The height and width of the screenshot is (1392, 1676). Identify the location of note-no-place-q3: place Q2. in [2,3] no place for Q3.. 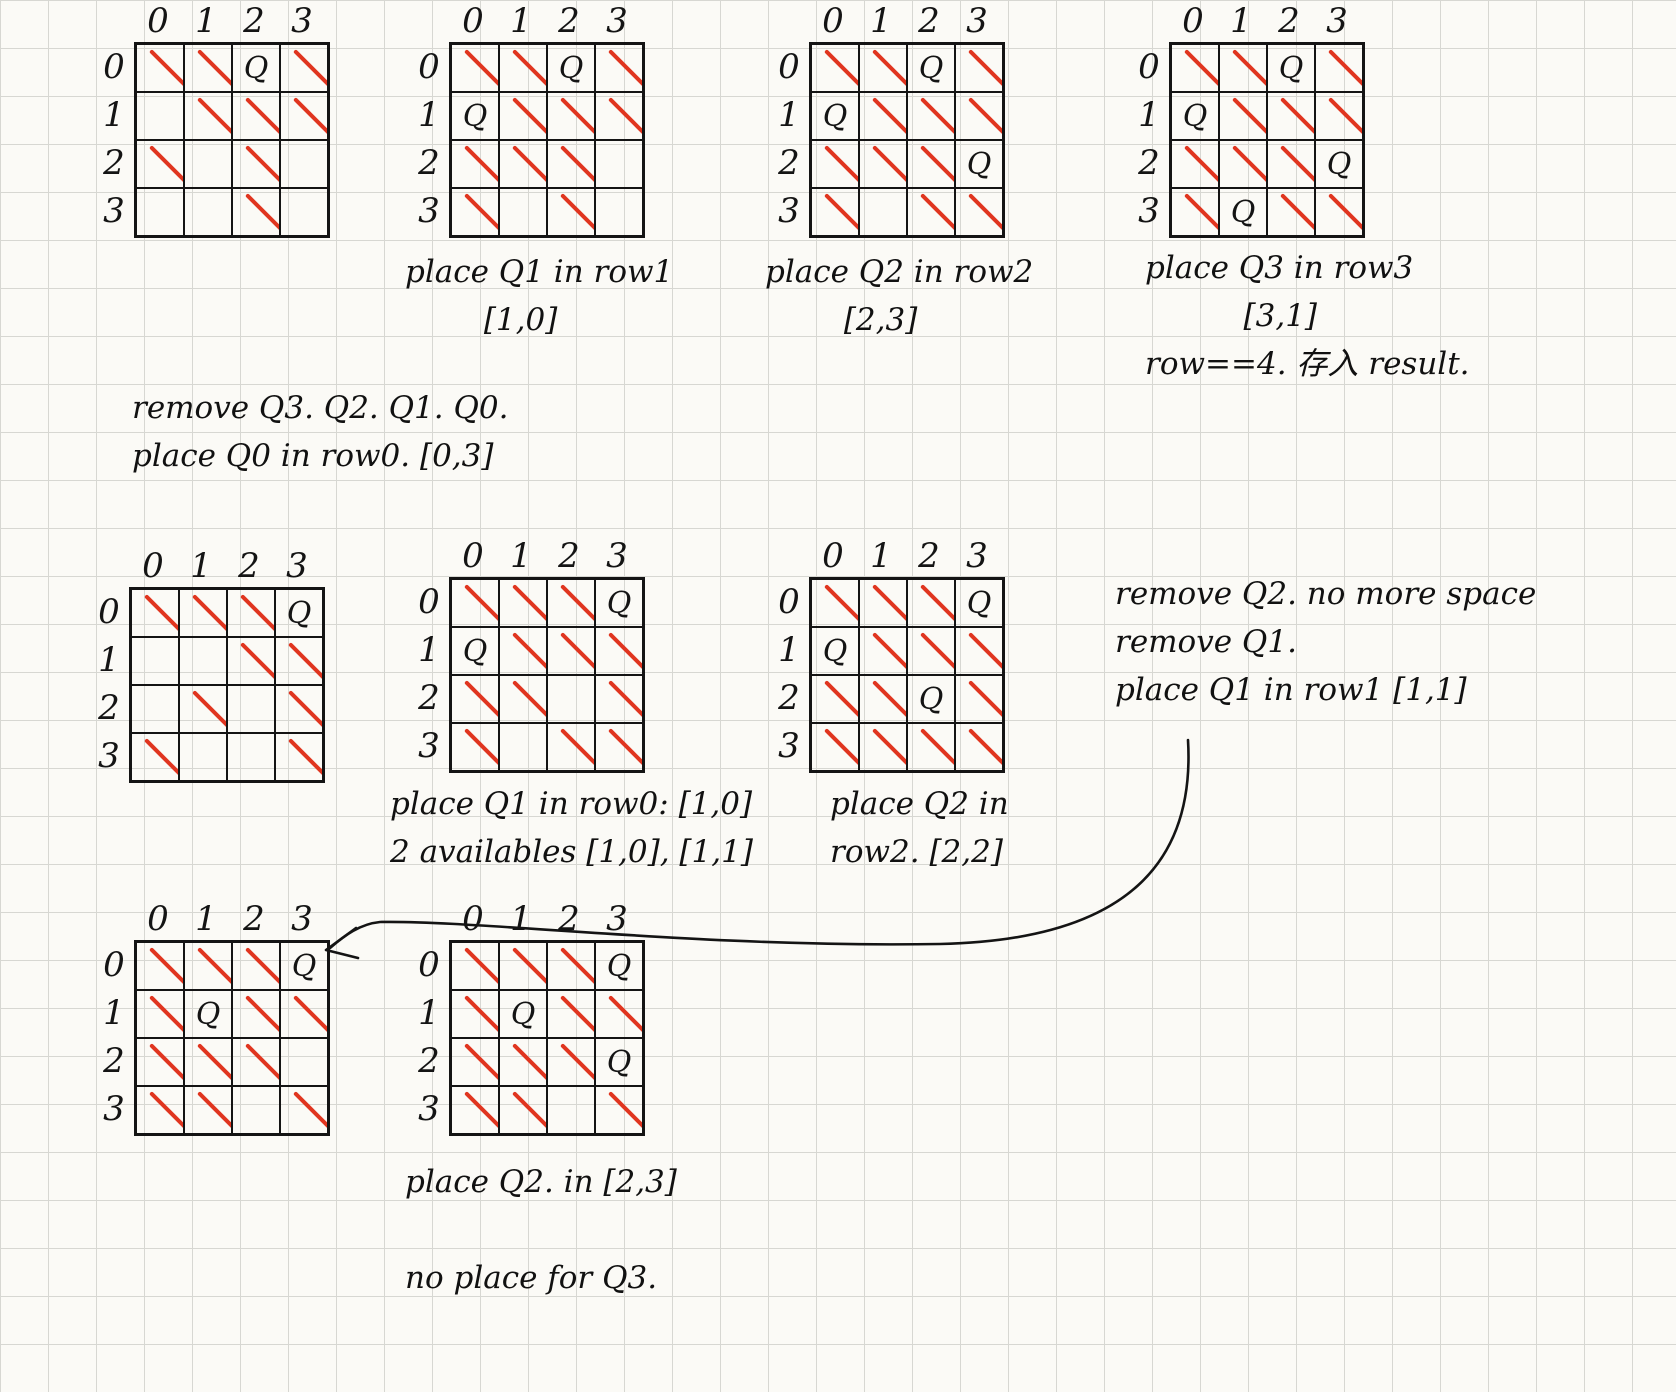
(541, 1230).